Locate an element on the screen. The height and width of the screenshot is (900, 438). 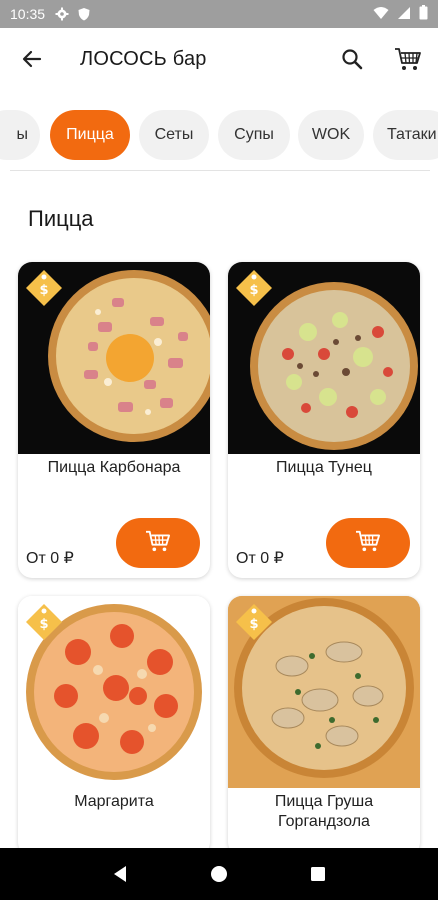
app-bar: ЛОСОСЬ бар is located at coordinates (219, 59).